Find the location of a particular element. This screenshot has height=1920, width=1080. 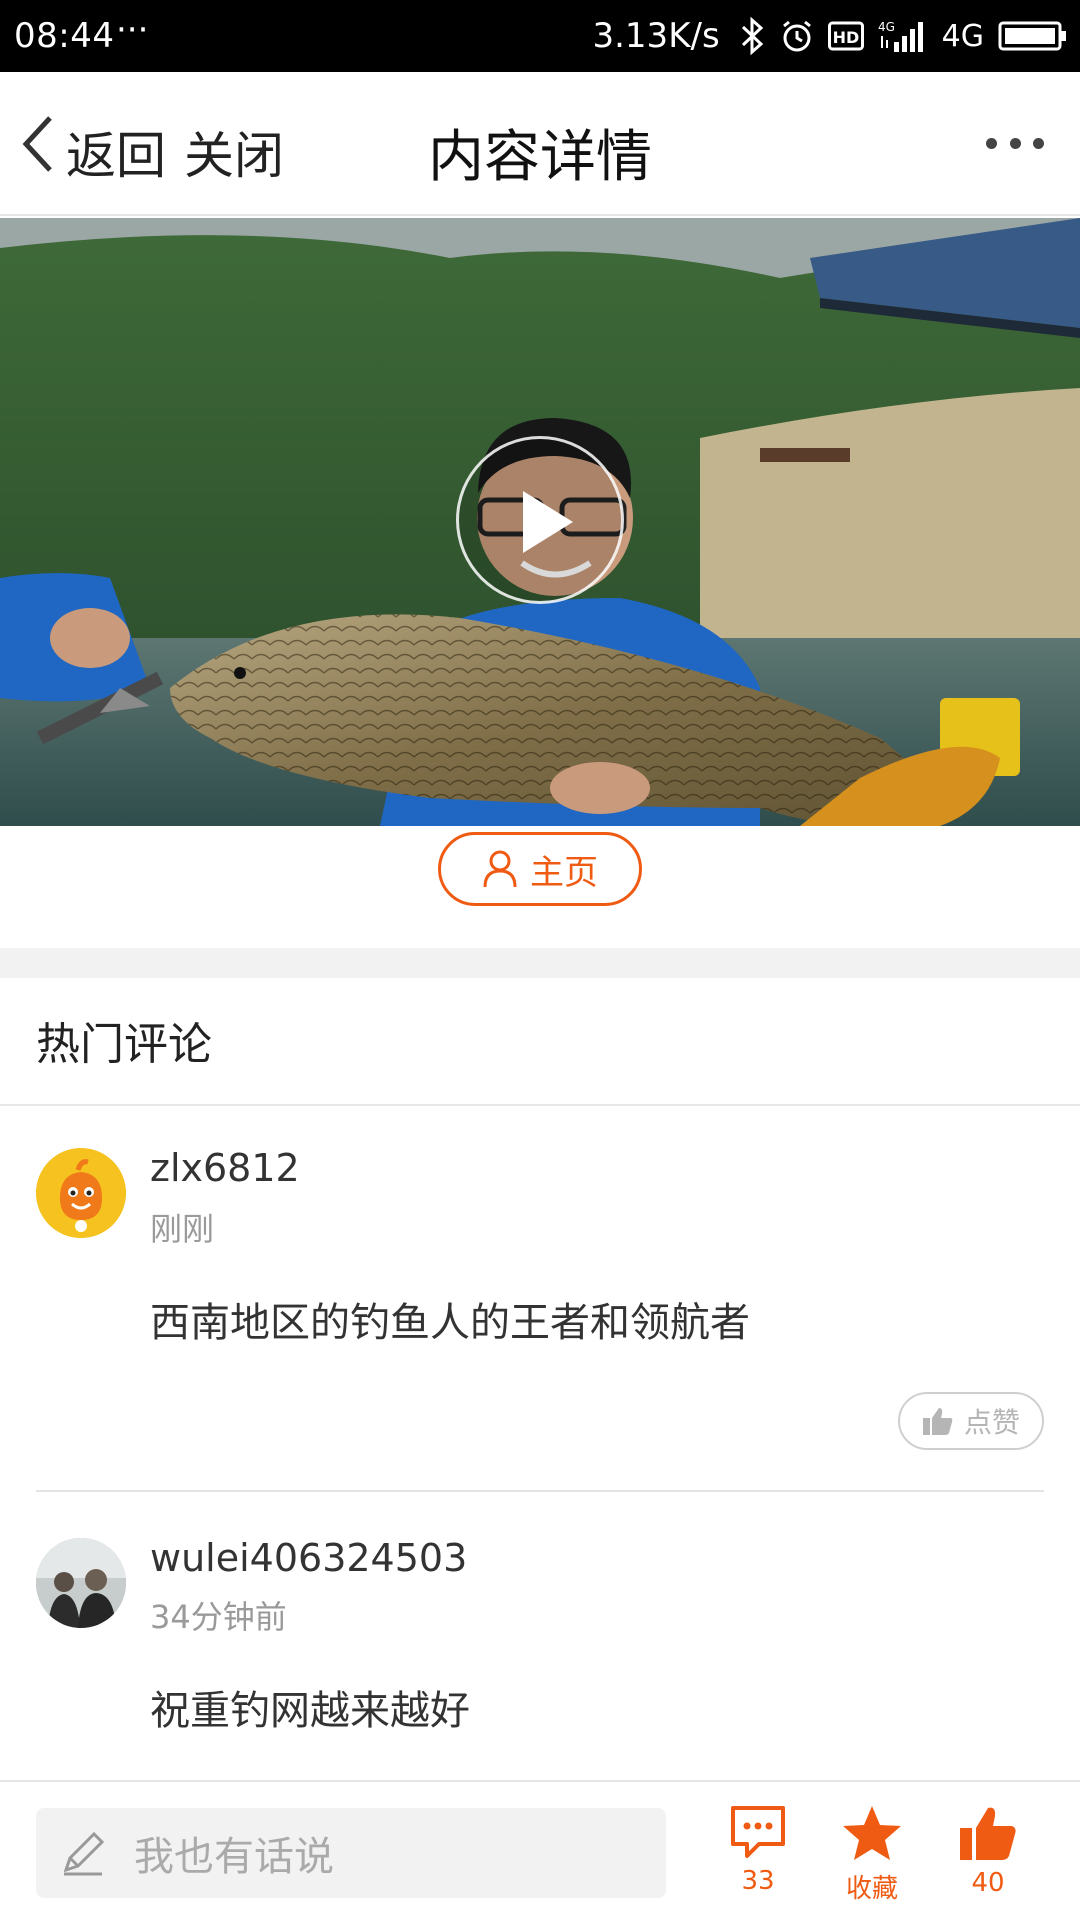

play-button is located at coordinates (540, 520).